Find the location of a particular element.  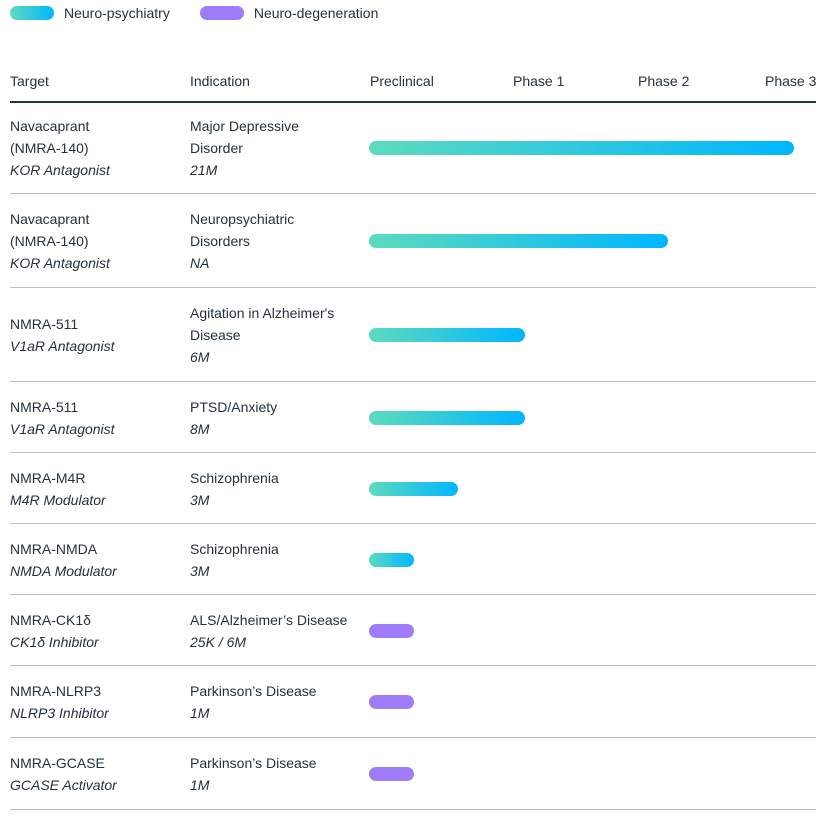

legend-label: Neuro-psychiatry is located at coordinates (117, 13).